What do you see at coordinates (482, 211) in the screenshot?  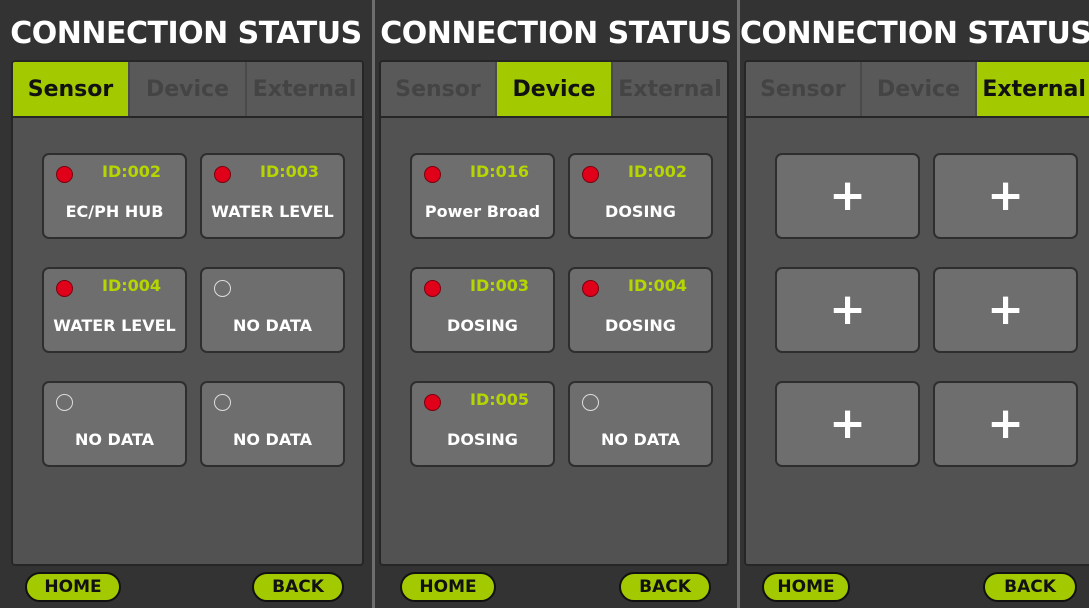 I see `card-name: Power Broad` at bounding box center [482, 211].